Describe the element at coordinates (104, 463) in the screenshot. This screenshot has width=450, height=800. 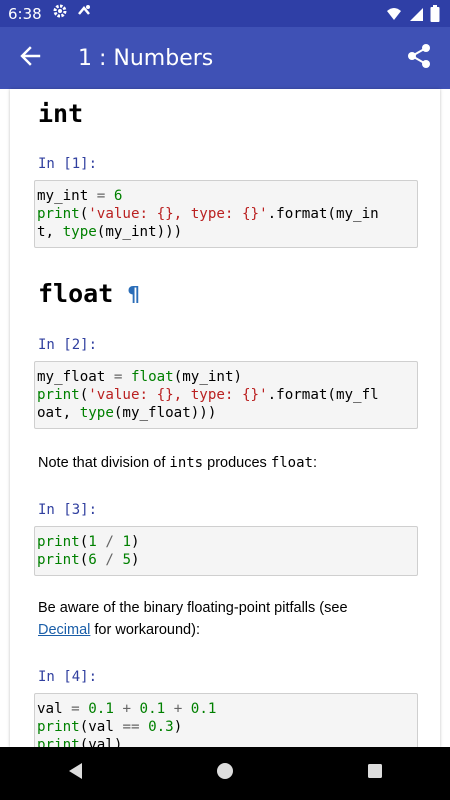
I see `note-text: Note that division of` at that location.